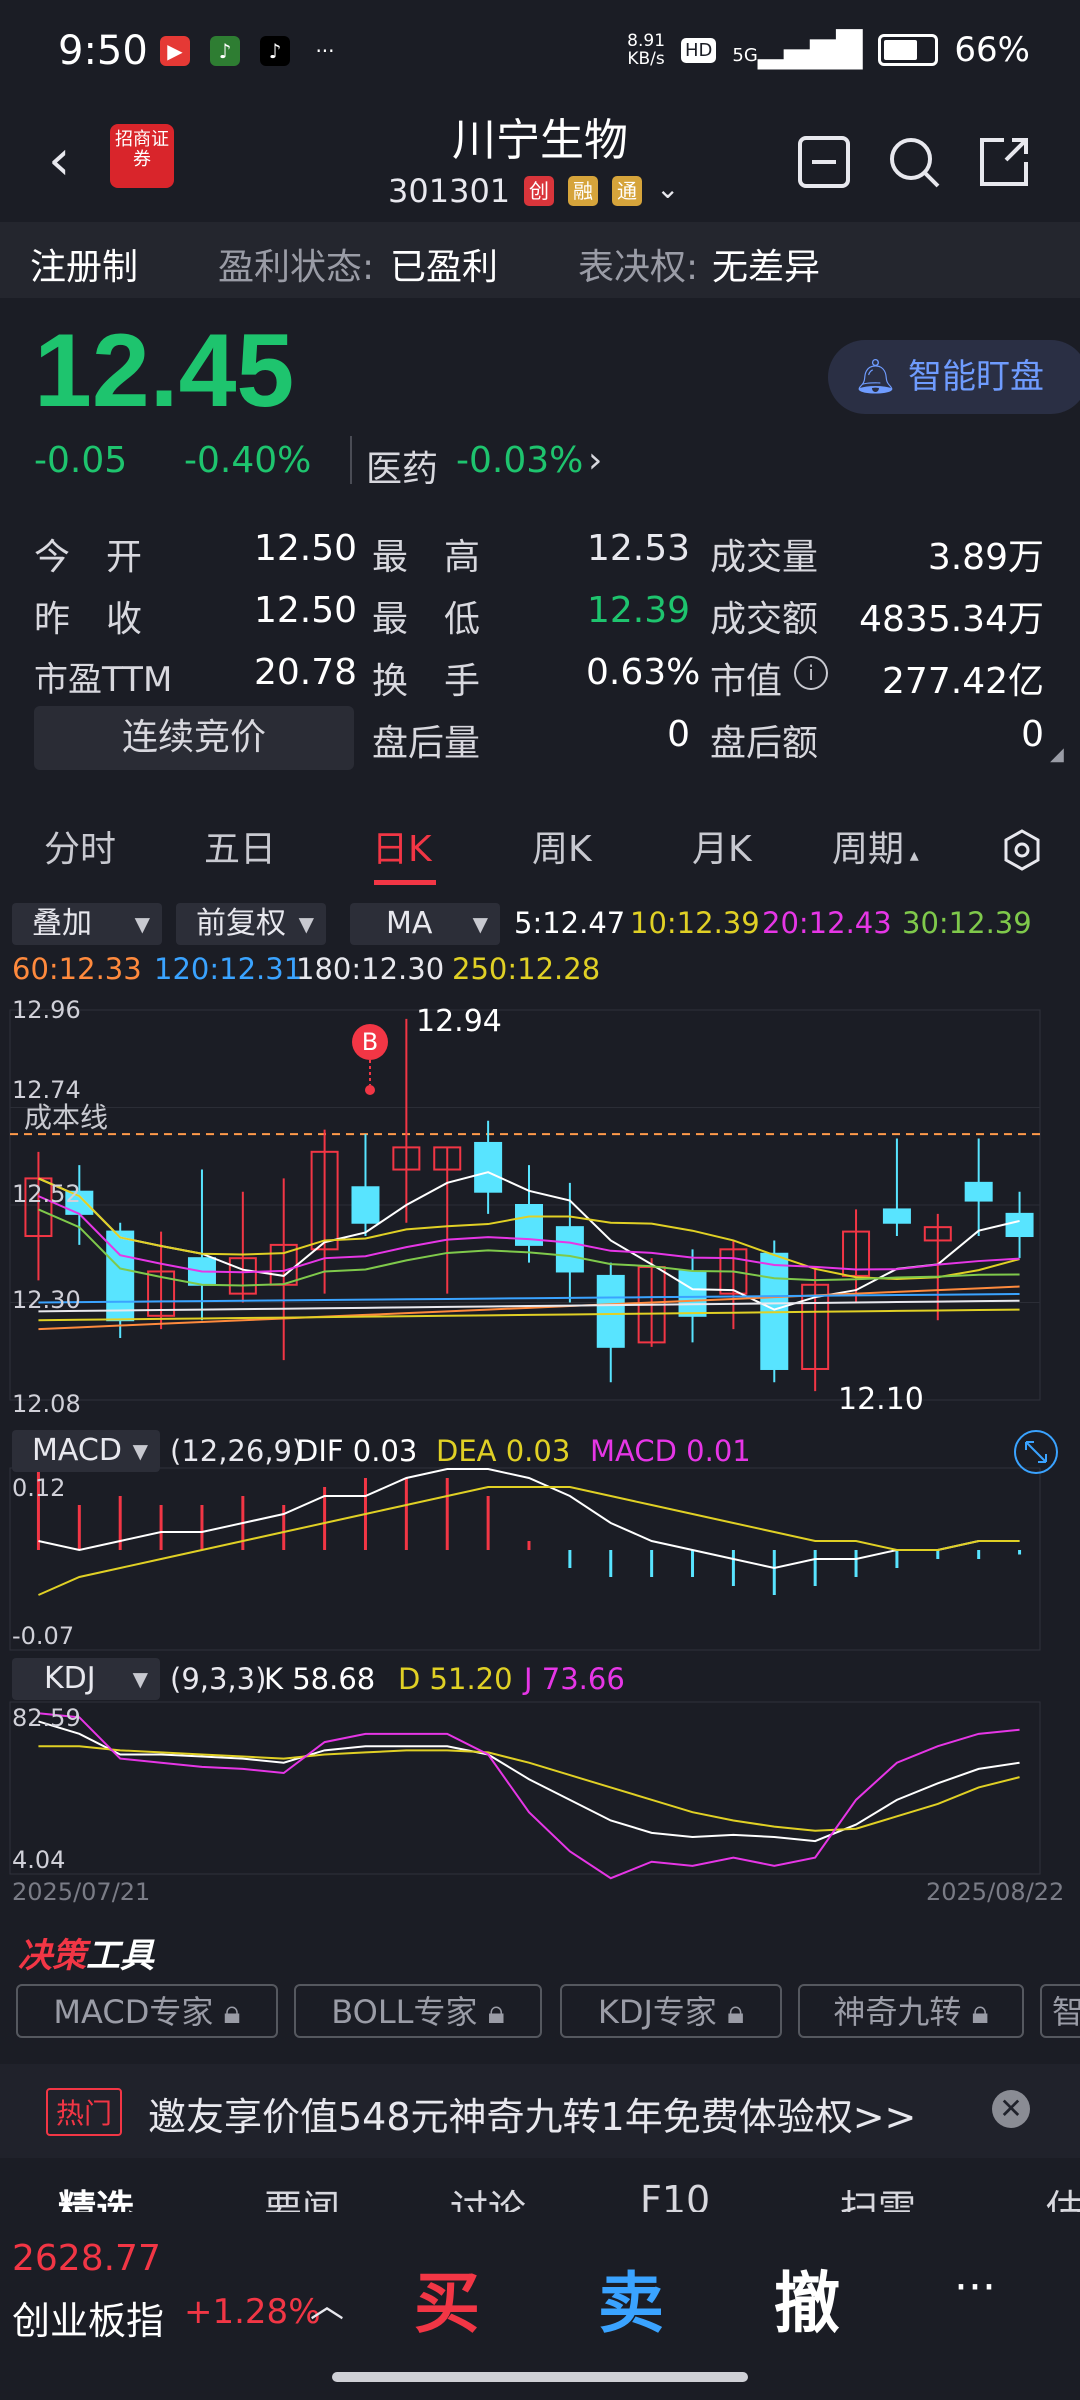 This screenshot has height=2400, width=1080. What do you see at coordinates (46, 1300) in the screenshot?
I see `y-axis-tick: 12.30` at bounding box center [46, 1300].